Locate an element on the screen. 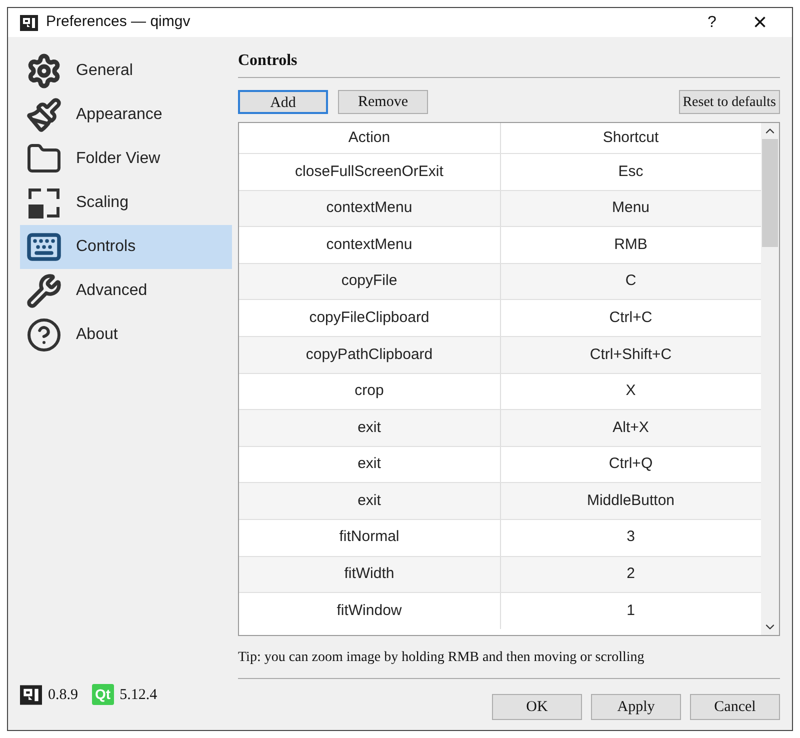  qt-version: 5.12.4 is located at coordinates (139, 695).